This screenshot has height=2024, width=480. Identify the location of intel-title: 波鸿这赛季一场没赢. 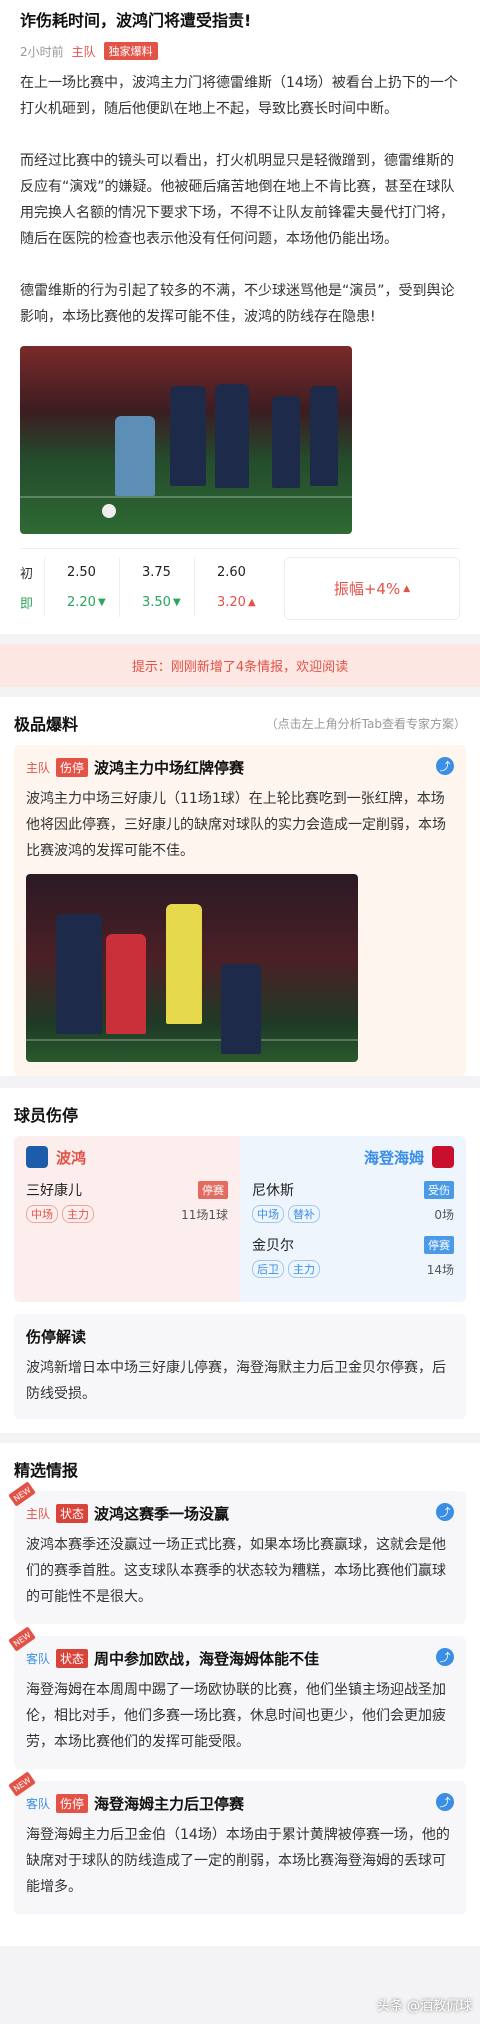
(162, 1514).